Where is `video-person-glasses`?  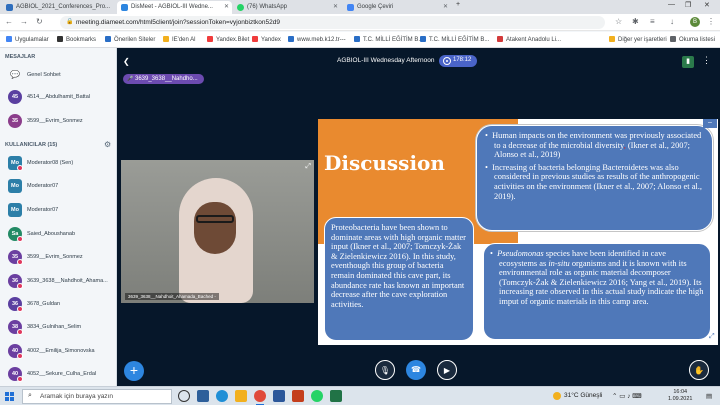
video-person-glasses is located at coordinates (215, 219).